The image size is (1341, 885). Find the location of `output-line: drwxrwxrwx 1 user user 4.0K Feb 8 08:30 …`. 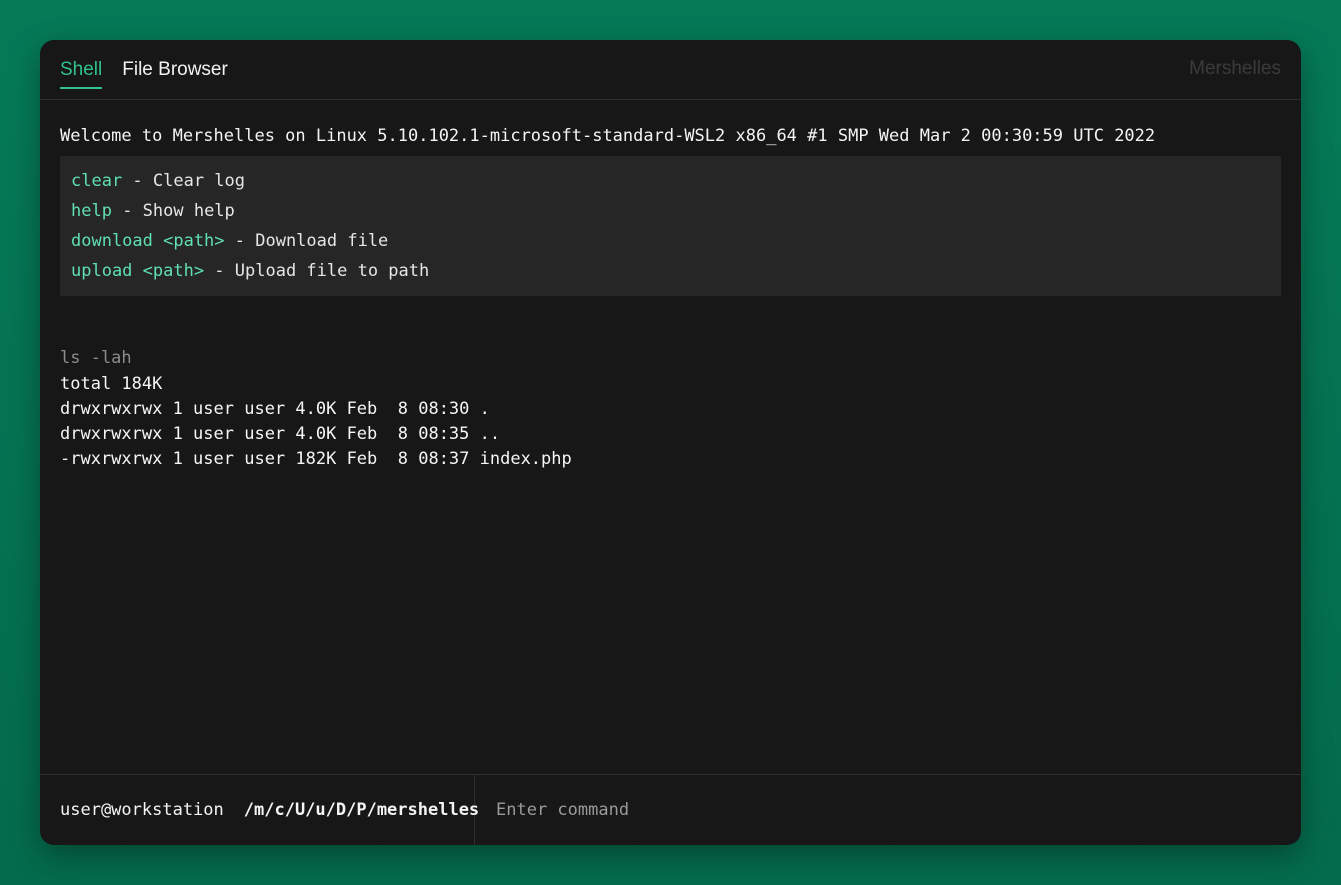

output-line: drwxrwxrwx 1 user user 4.0K Feb 8 08:30 … is located at coordinates (275, 409).